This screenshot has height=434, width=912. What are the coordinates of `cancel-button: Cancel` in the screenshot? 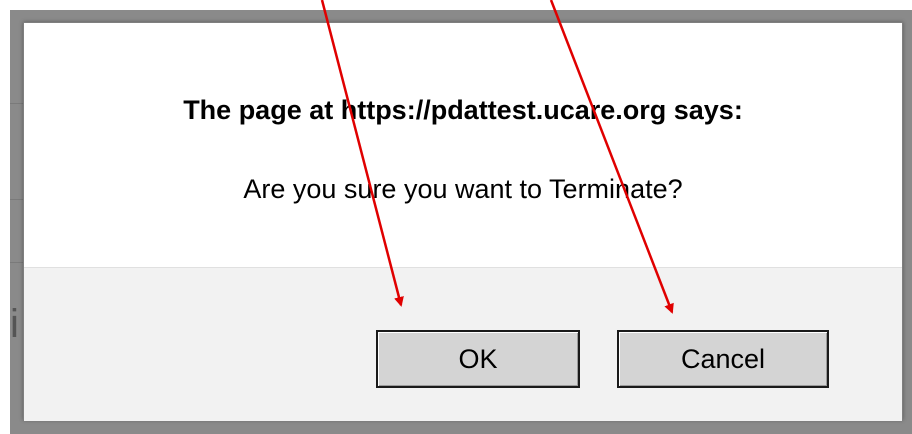 It's located at (723, 359).